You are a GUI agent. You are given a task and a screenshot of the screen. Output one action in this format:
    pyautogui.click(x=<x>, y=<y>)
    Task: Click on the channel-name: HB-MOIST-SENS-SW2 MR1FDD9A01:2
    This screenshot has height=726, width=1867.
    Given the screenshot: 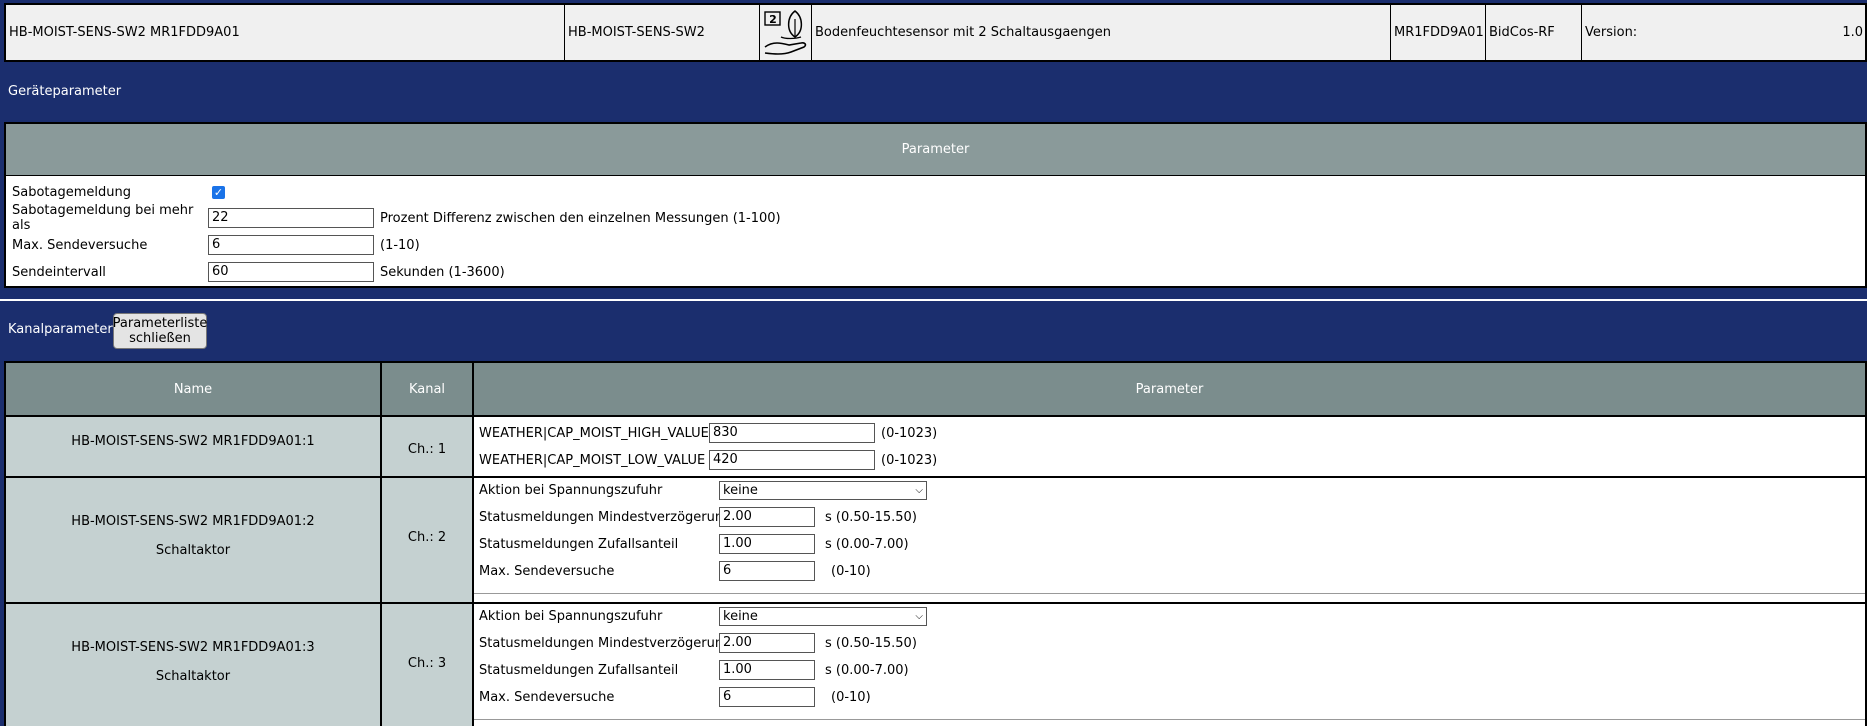 What is the action you would take?
    pyautogui.click(x=193, y=521)
    